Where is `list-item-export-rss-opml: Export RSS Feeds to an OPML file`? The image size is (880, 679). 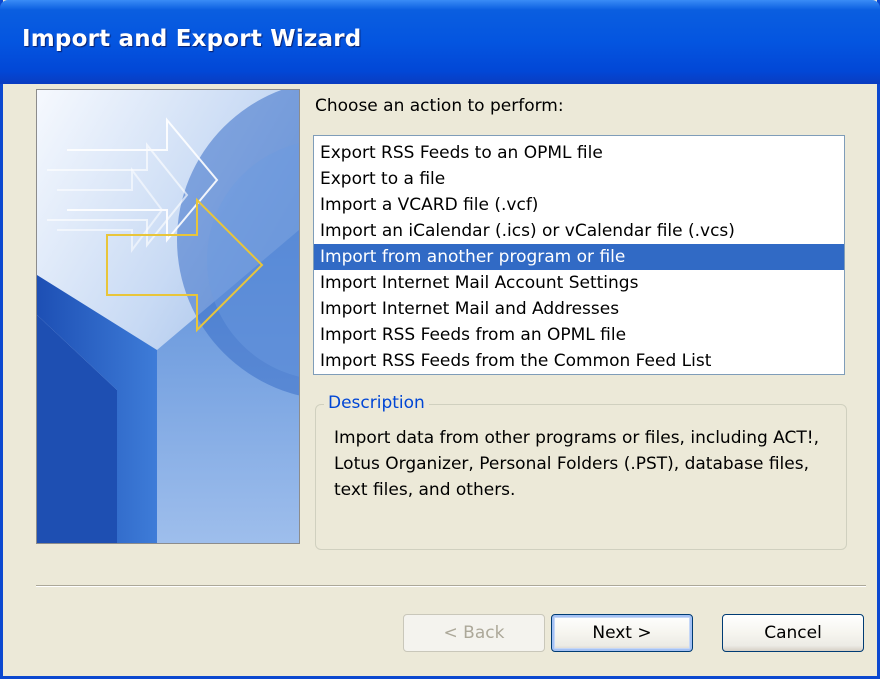
list-item-export-rss-opml: Export RSS Feeds to an OPML file is located at coordinates (579, 153).